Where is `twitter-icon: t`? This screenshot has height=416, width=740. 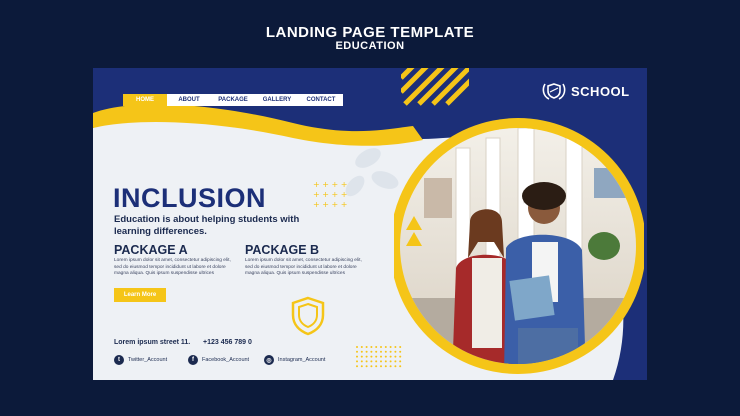
twitter-icon: t is located at coordinates (119, 360).